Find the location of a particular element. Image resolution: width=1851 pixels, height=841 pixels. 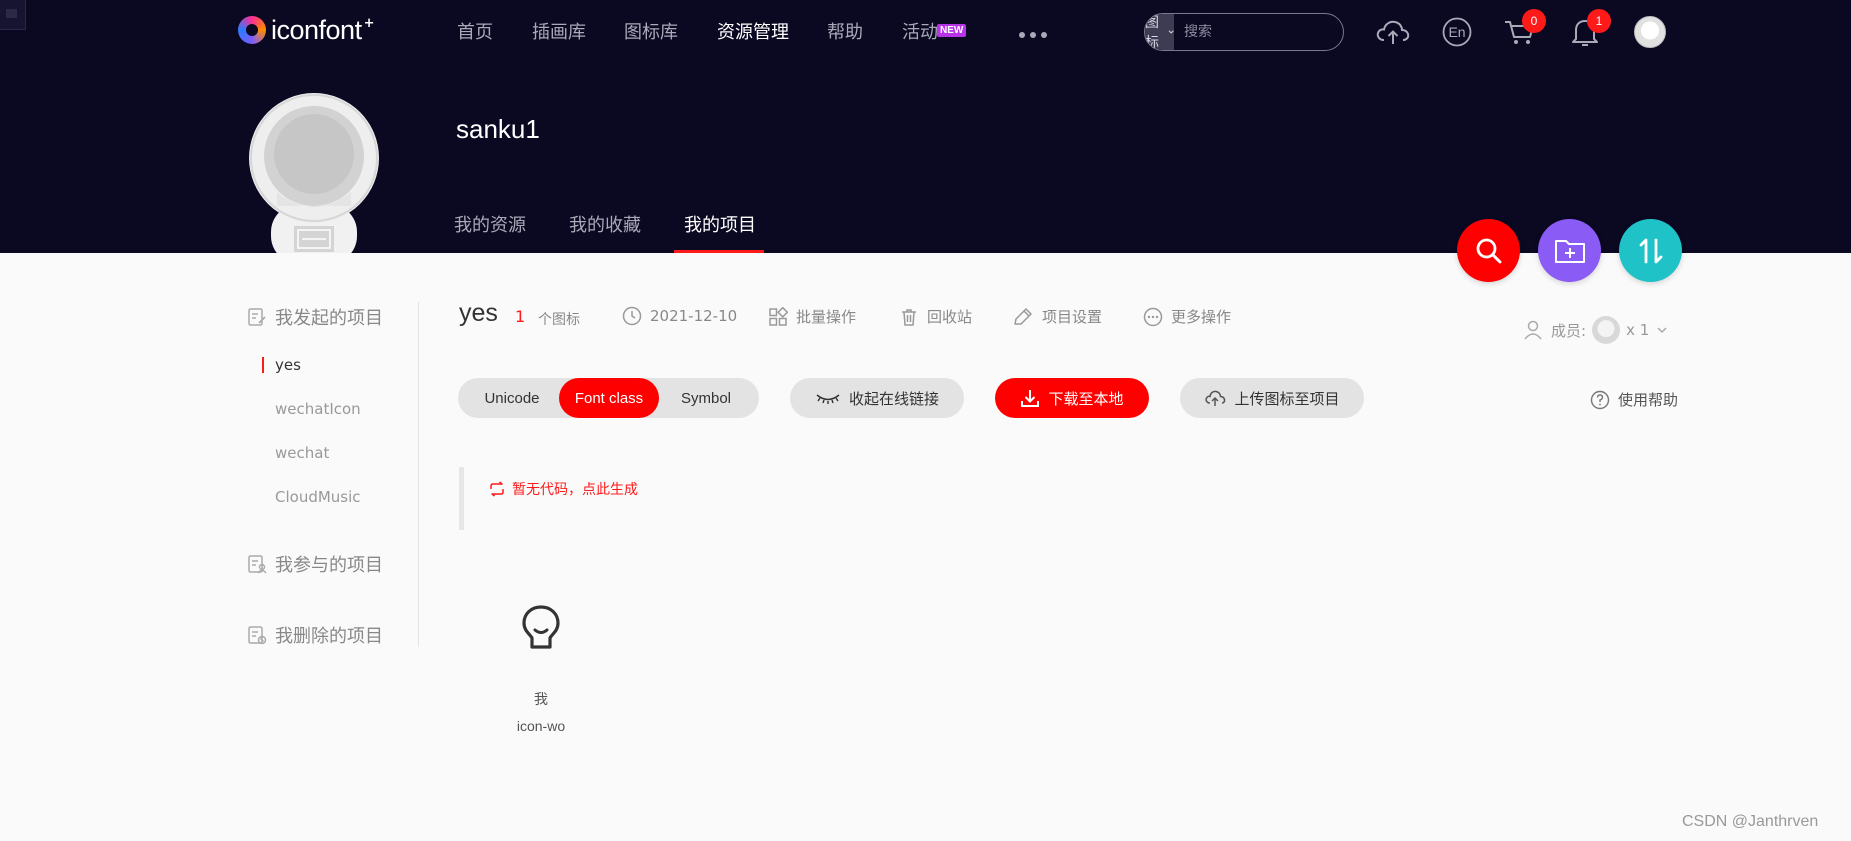

tab-my-projects: 我的项目 is located at coordinates (720, 224).